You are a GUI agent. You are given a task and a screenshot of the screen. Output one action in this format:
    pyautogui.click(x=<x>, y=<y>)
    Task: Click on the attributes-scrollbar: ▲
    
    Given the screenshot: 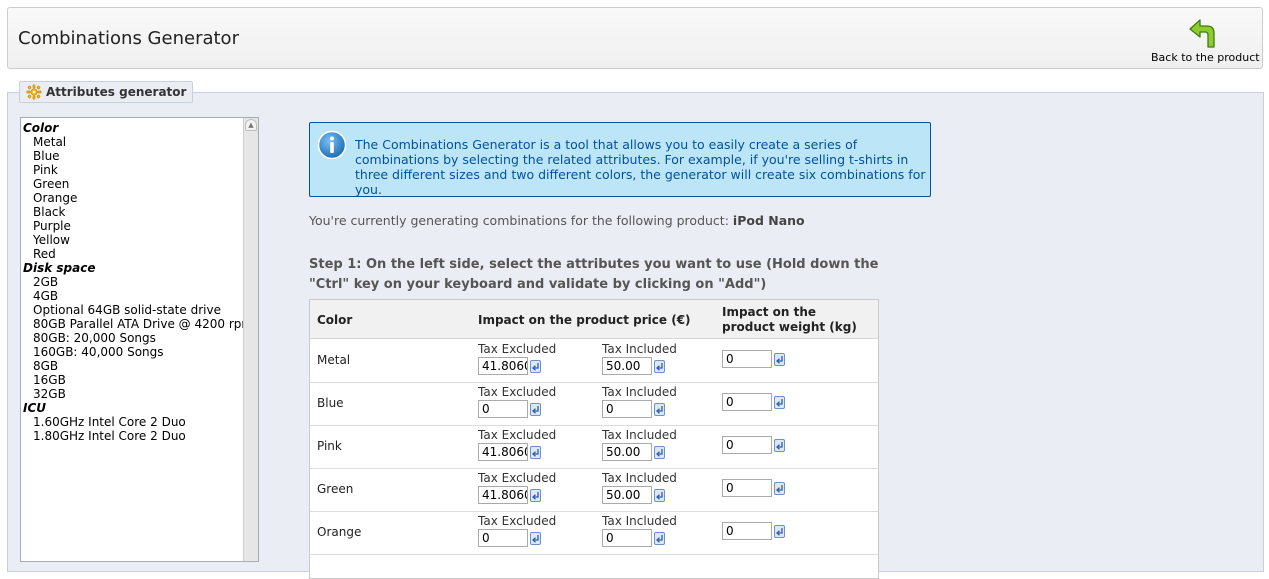 What is the action you would take?
    pyautogui.click(x=250, y=339)
    